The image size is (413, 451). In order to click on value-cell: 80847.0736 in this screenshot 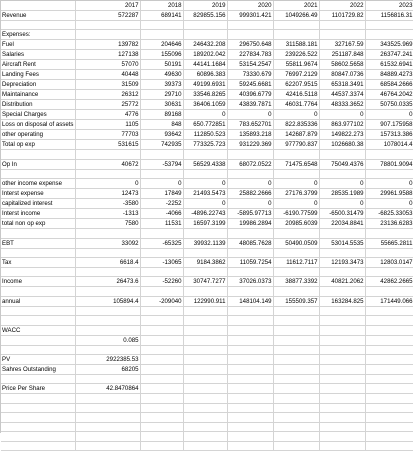, I will do `click(342, 75)`.